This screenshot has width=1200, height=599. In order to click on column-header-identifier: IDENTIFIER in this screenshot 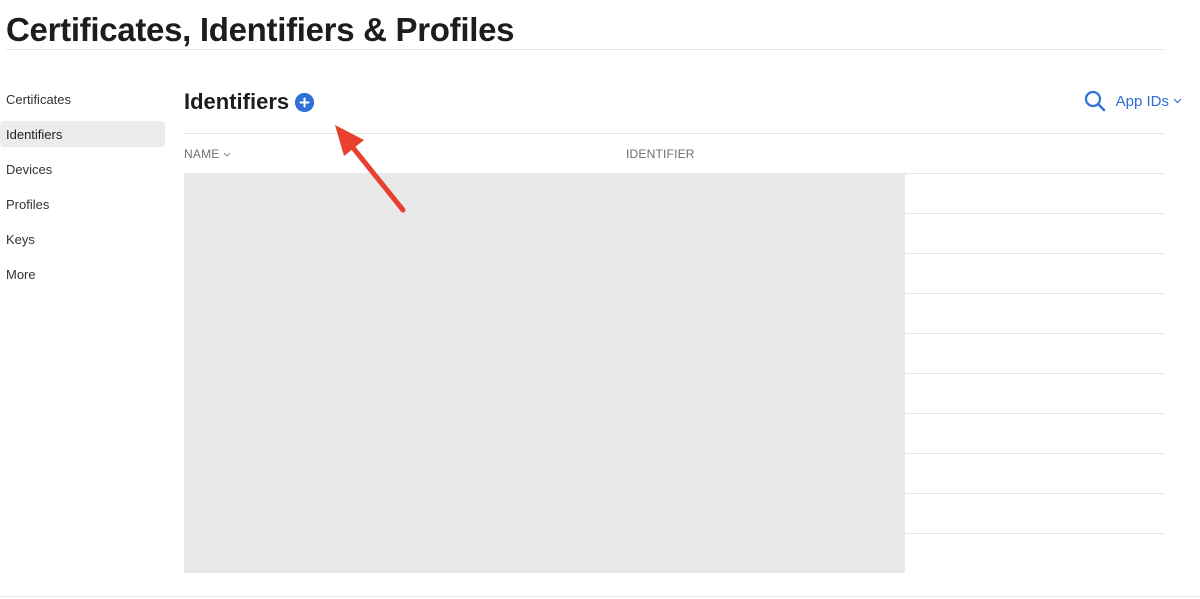, I will do `click(660, 154)`.